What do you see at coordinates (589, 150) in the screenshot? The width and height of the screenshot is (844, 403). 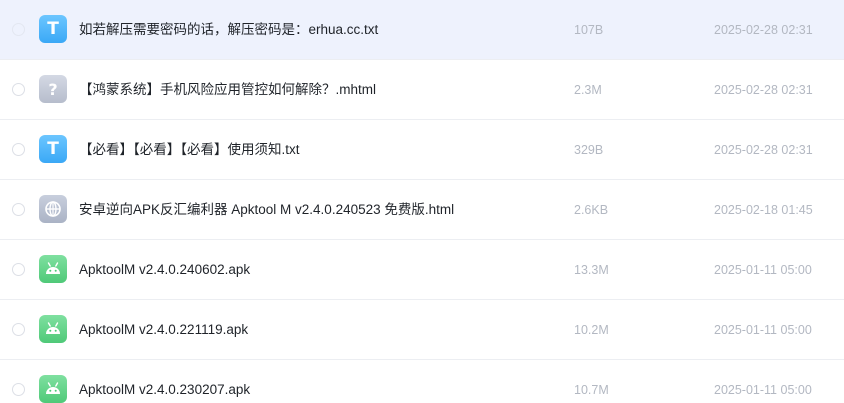 I see `file-size: 329B` at bounding box center [589, 150].